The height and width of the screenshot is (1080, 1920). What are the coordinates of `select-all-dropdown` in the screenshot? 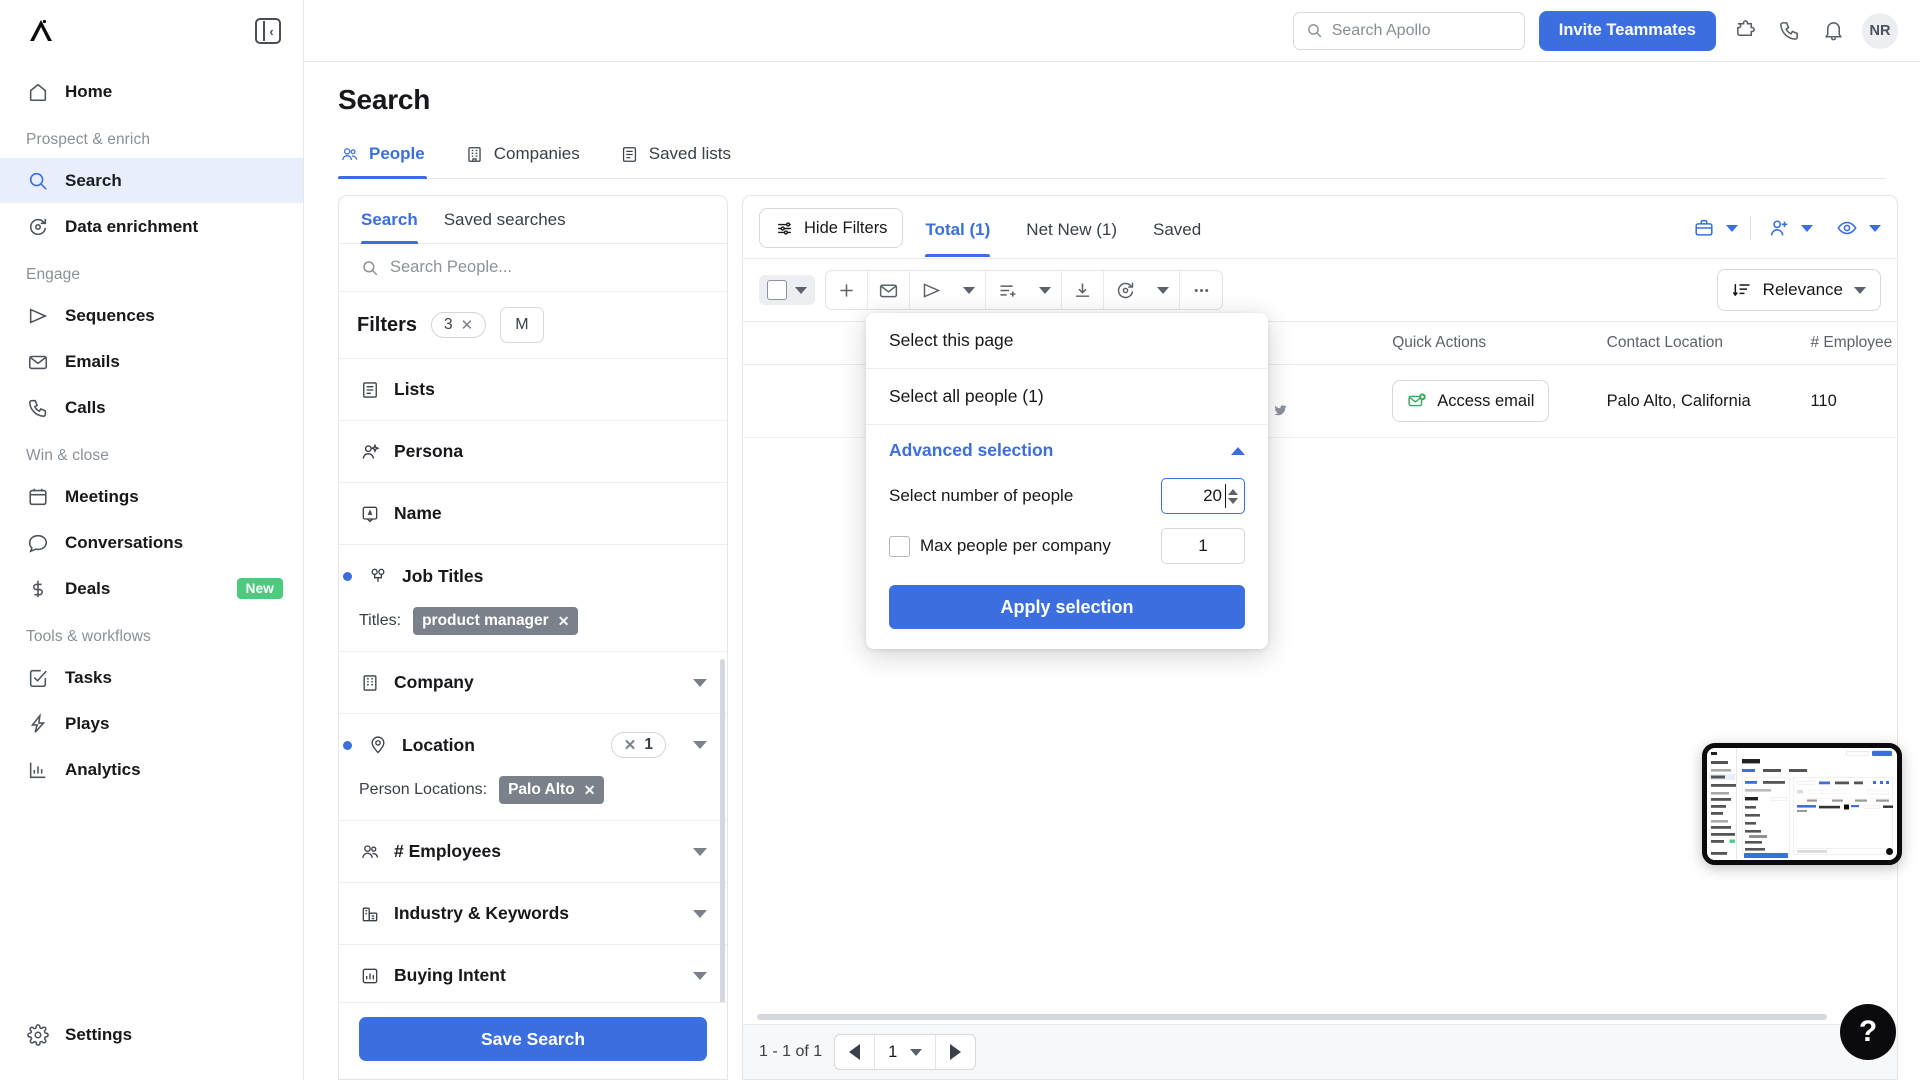 It's located at (787, 290).